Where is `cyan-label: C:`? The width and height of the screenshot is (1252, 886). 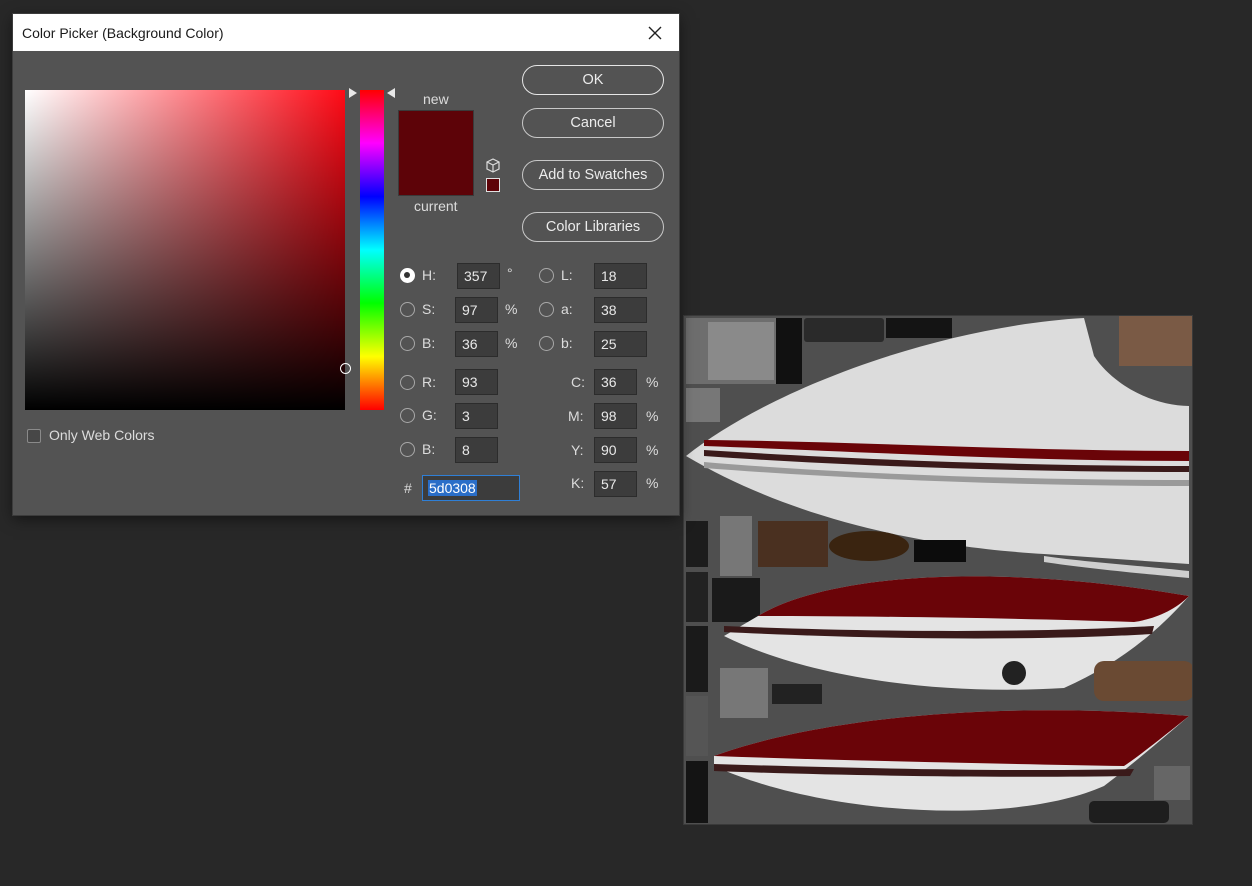
cyan-label: C: is located at coordinates (578, 382).